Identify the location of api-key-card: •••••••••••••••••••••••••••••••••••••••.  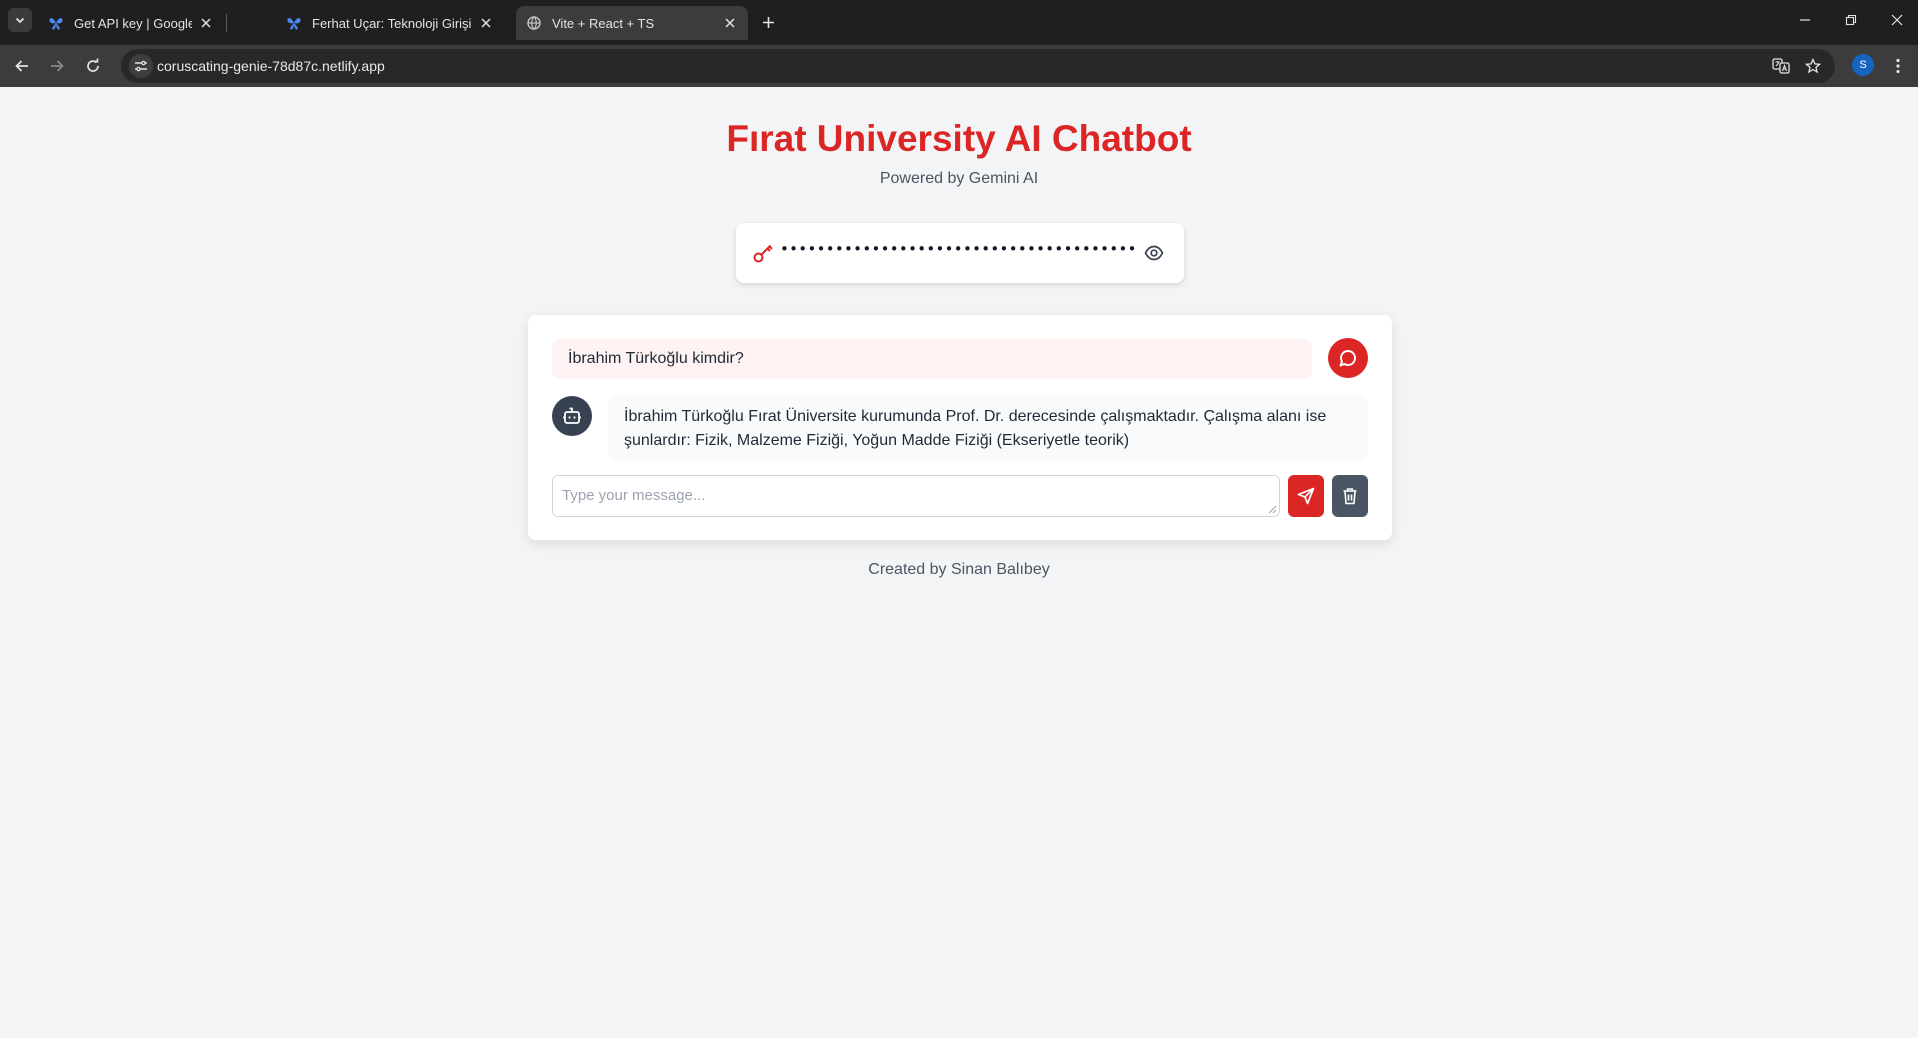
(960, 253).